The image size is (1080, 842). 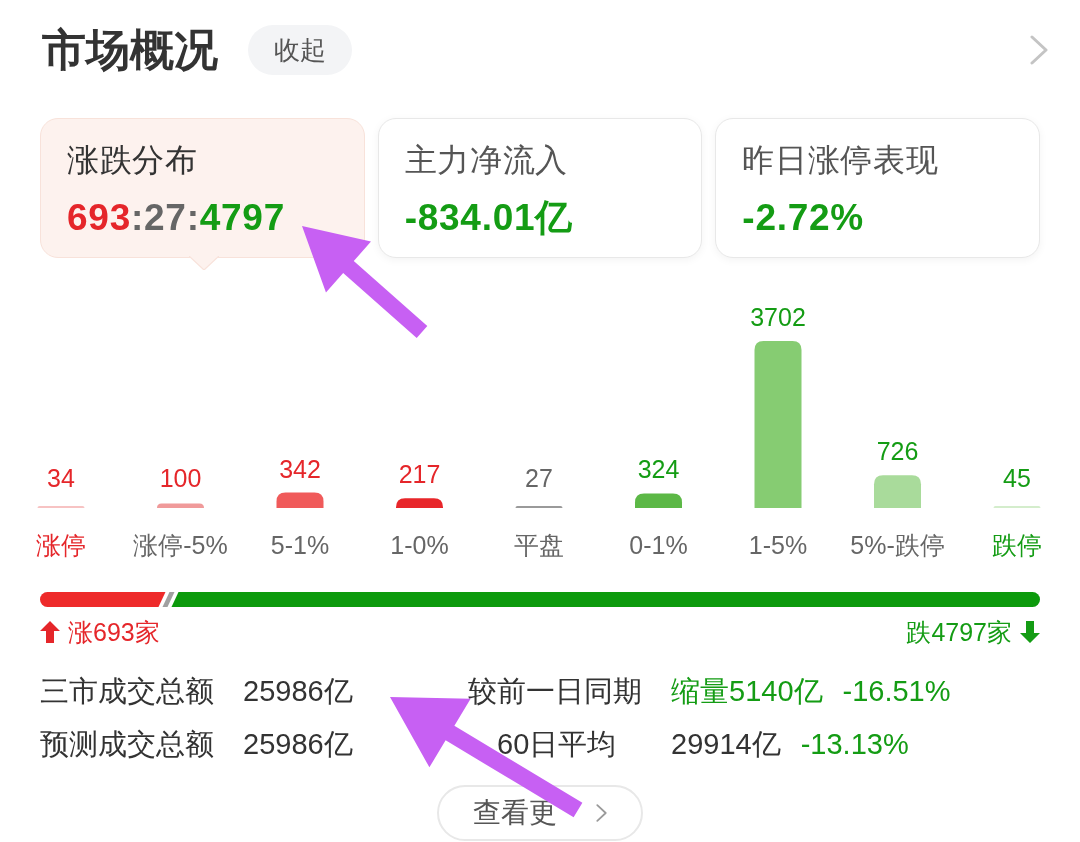 What do you see at coordinates (300, 50) in the screenshot?
I see `collapse-button: 收起` at bounding box center [300, 50].